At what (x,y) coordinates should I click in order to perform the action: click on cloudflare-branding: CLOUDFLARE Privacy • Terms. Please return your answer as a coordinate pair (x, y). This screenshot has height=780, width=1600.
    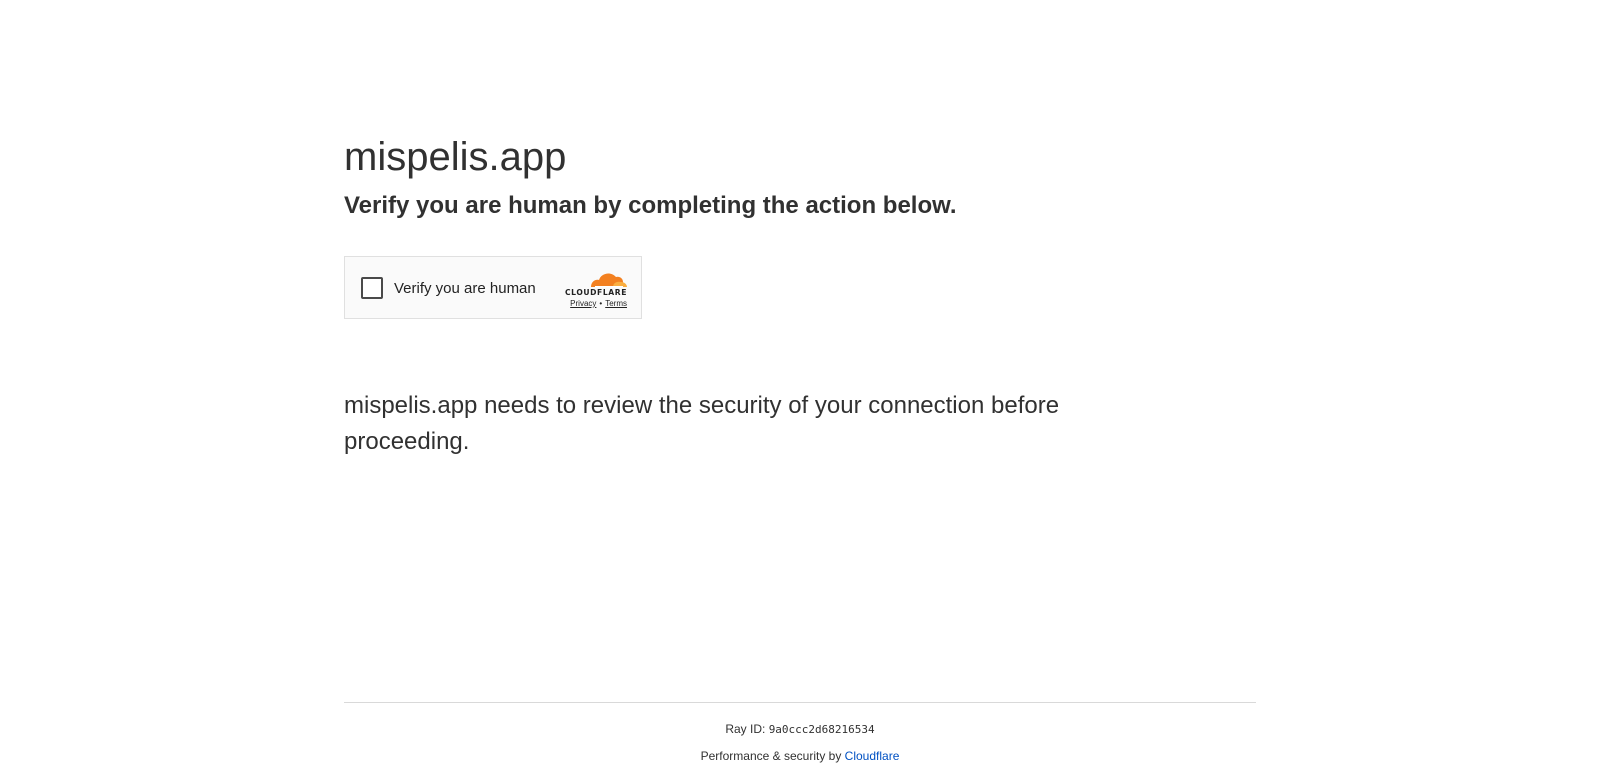
    Looking at the image, I should click on (589, 287).